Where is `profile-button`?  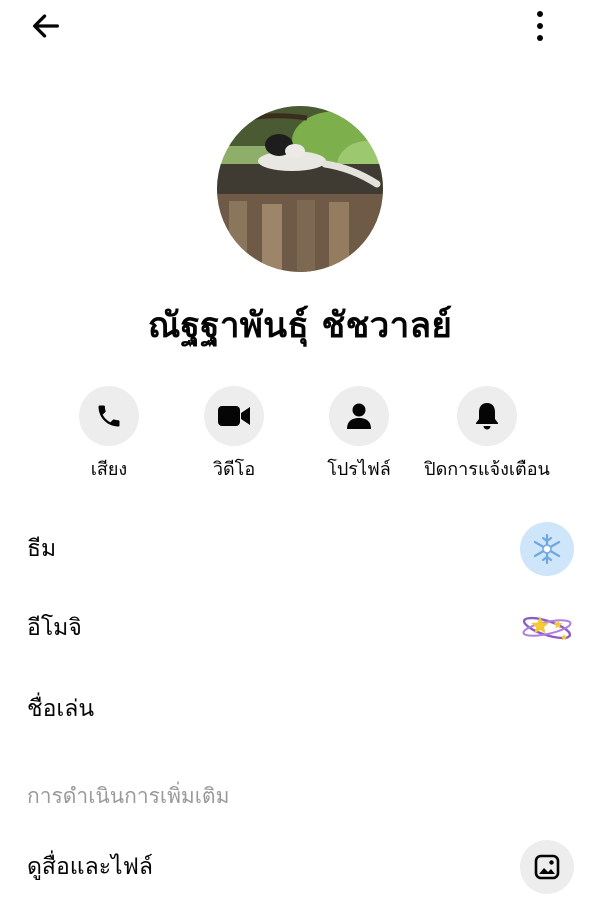 profile-button is located at coordinates (359, 416).